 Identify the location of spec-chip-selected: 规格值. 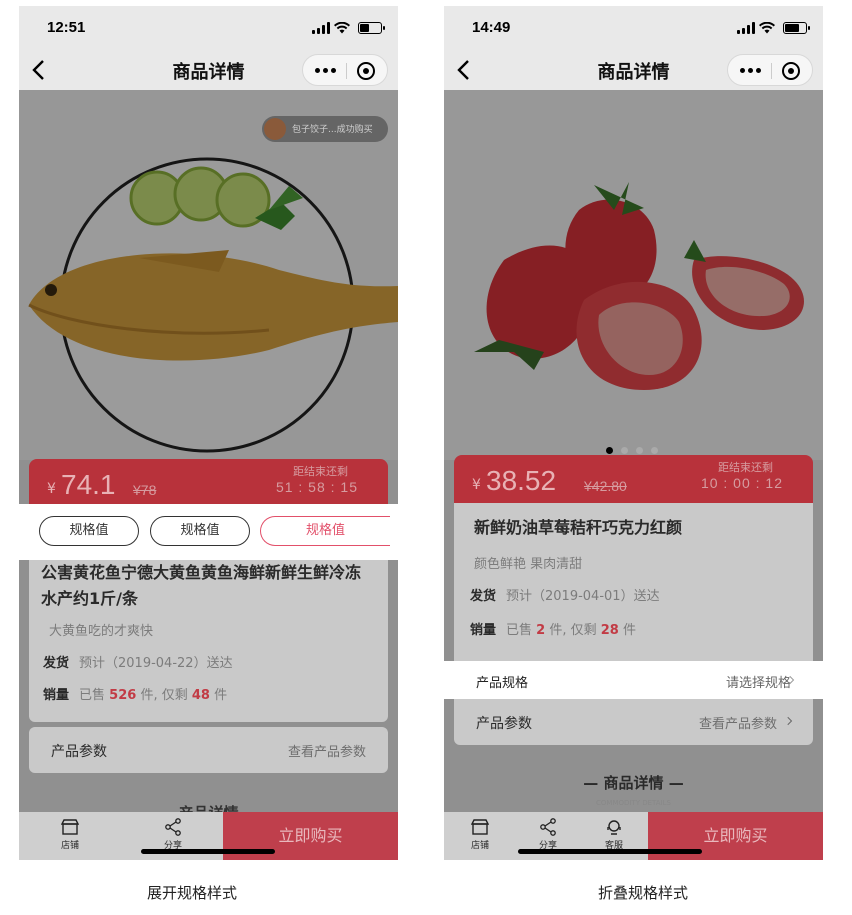
(325, 531).